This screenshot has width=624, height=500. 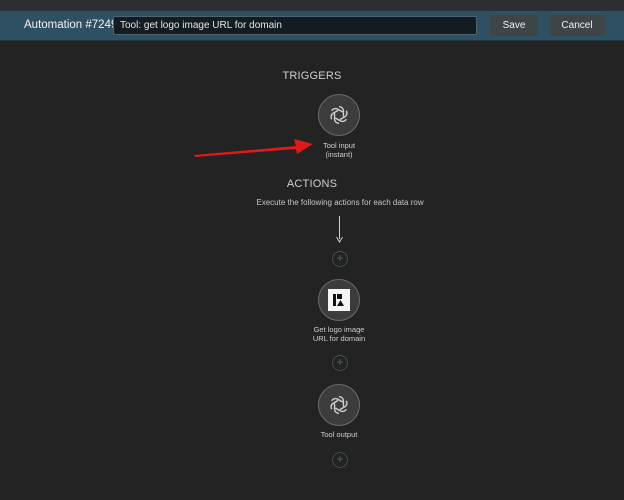 I want to click on action1-label-line2: URL for domain, so click(x=339, y=338).